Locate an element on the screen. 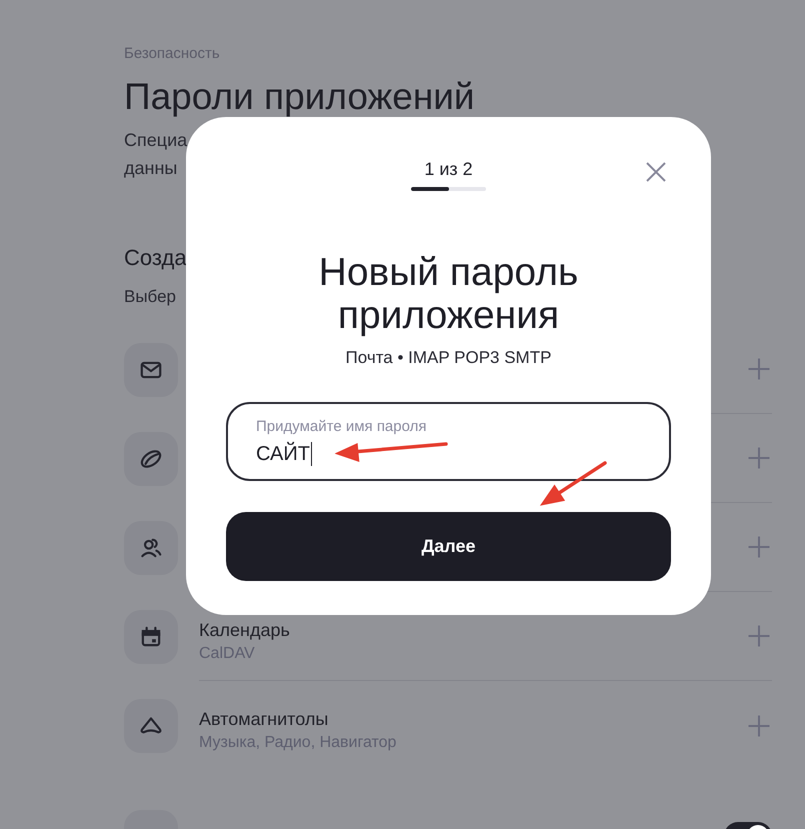 This screenshot has height=829, width=805. description-text: Специа is located at coordinates (156, 140).